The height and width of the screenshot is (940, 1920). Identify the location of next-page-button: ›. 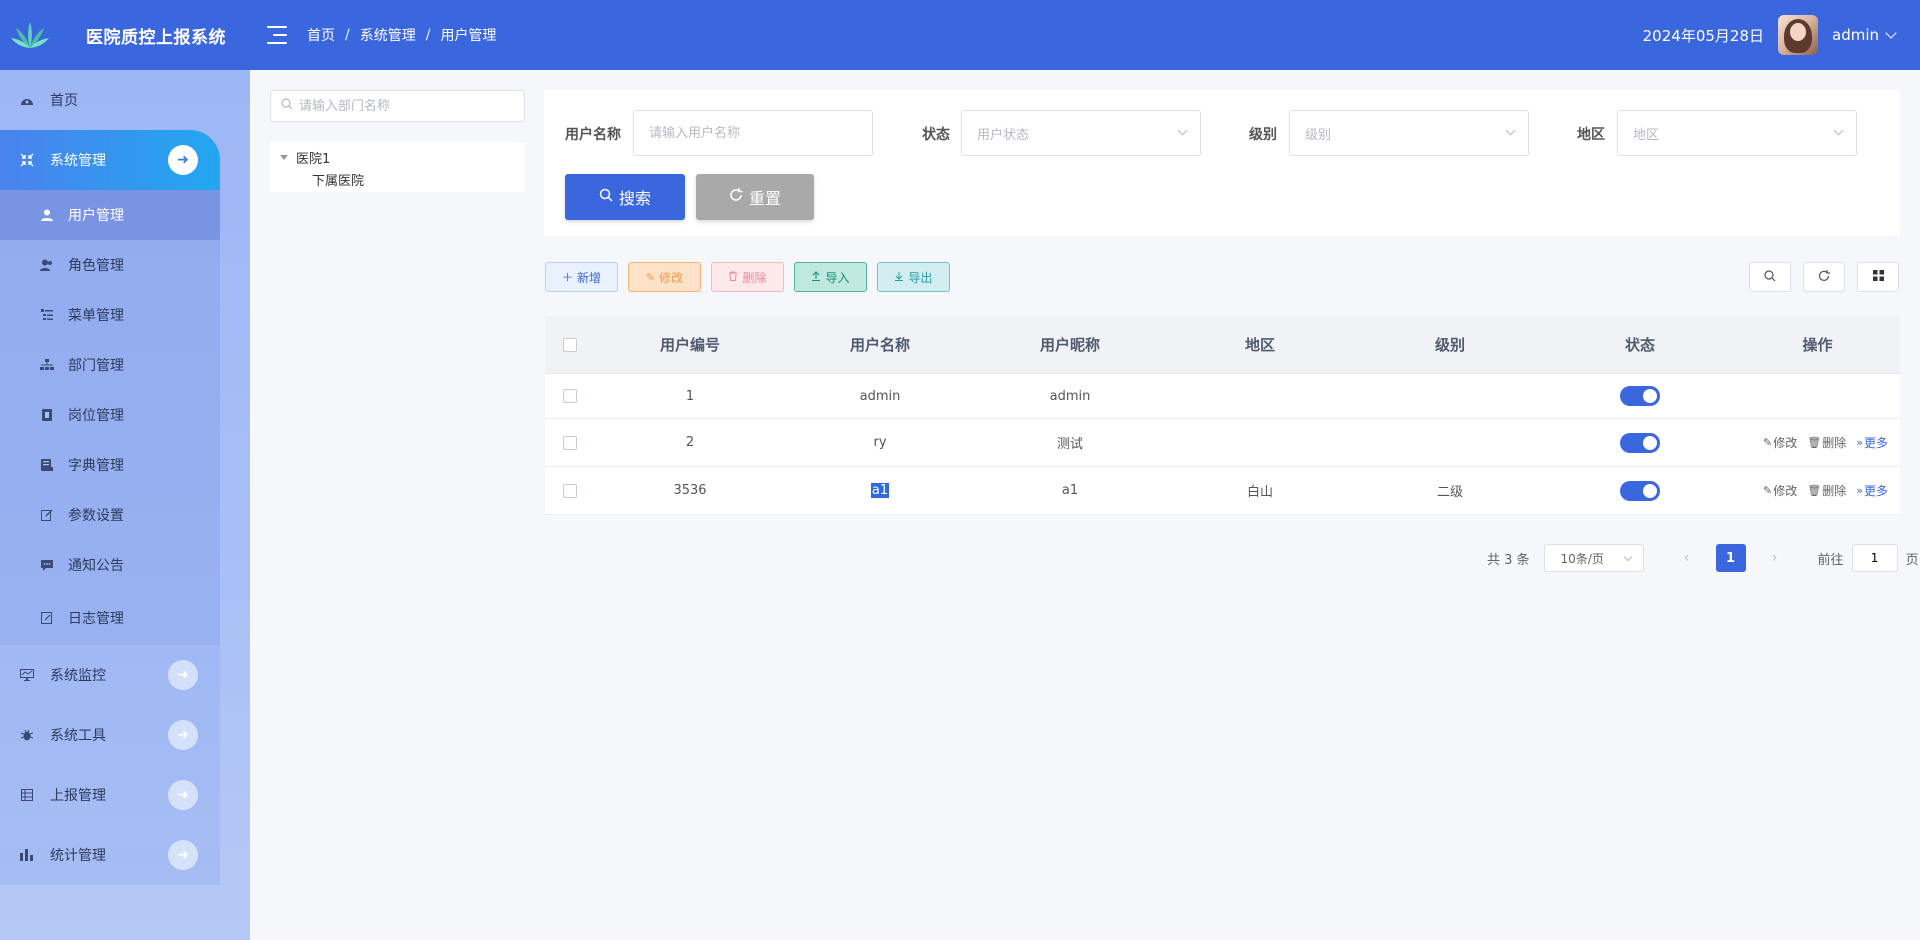
(1775, 558).